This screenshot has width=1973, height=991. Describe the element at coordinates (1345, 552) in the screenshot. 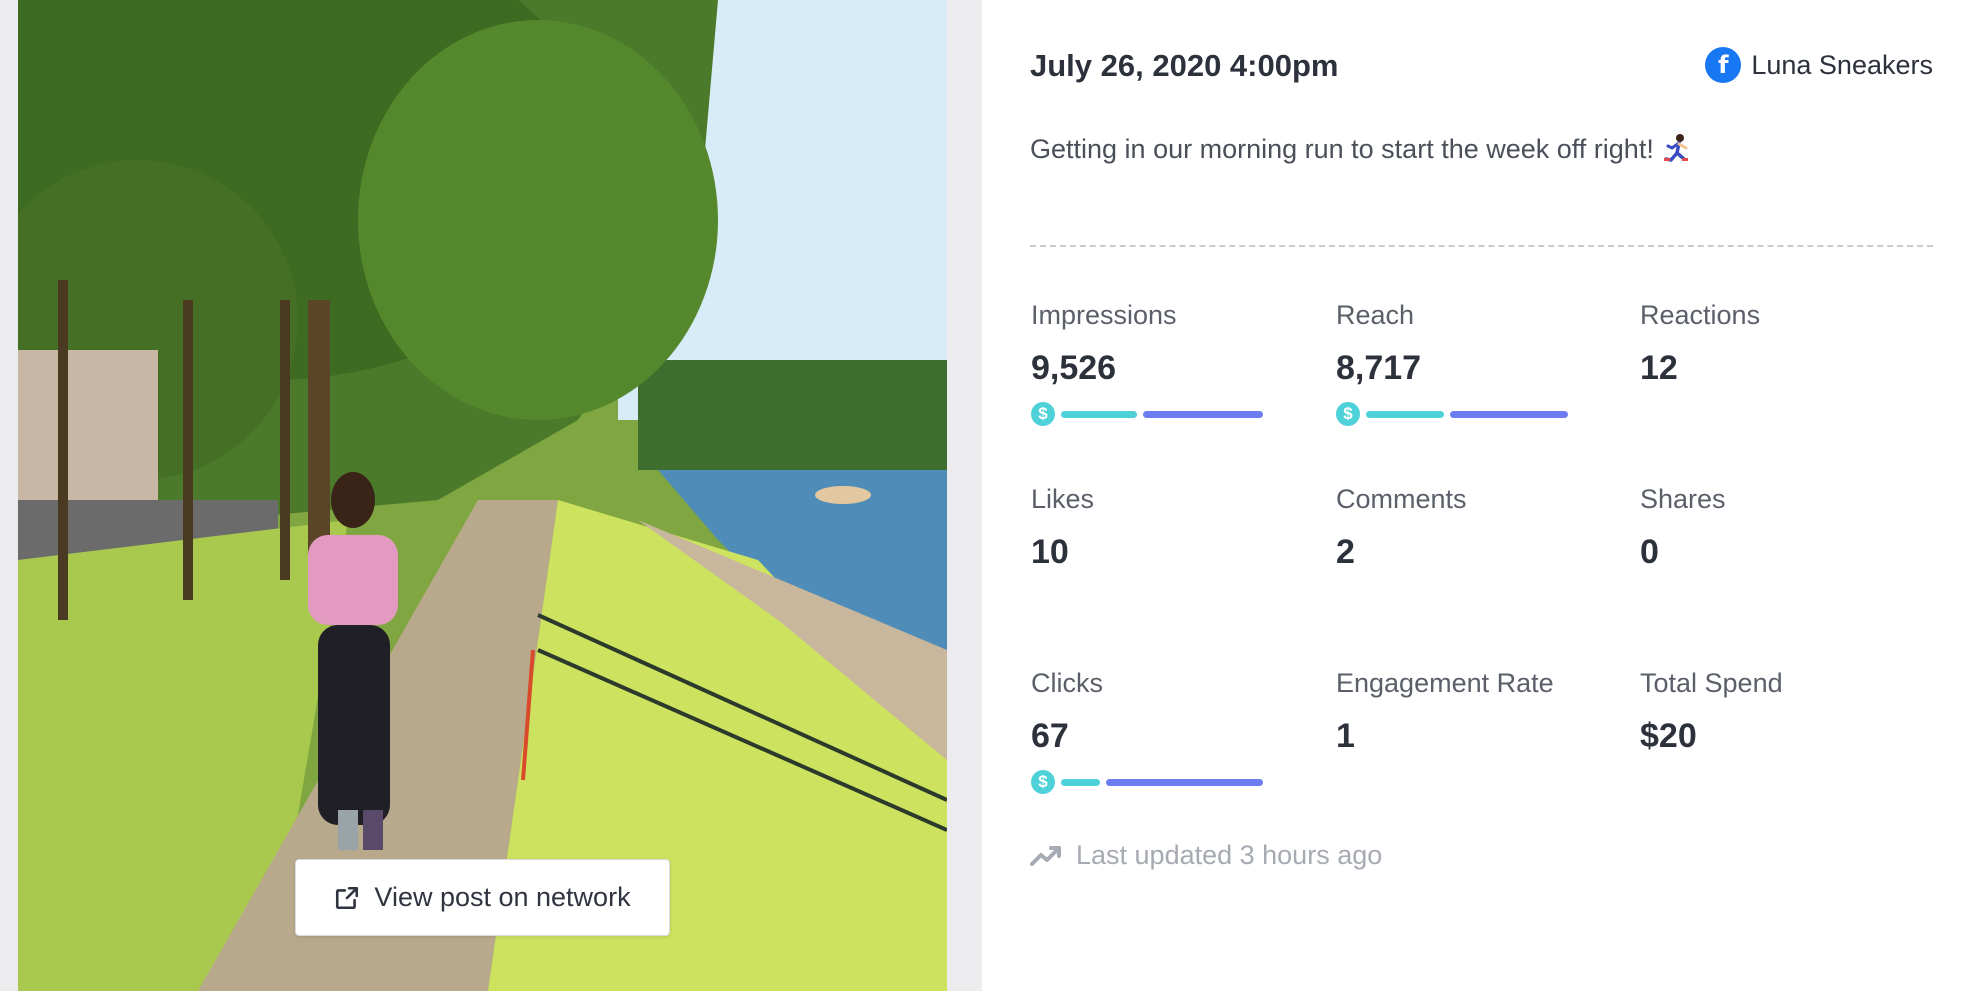

I see `metric-value: 2` at that location.